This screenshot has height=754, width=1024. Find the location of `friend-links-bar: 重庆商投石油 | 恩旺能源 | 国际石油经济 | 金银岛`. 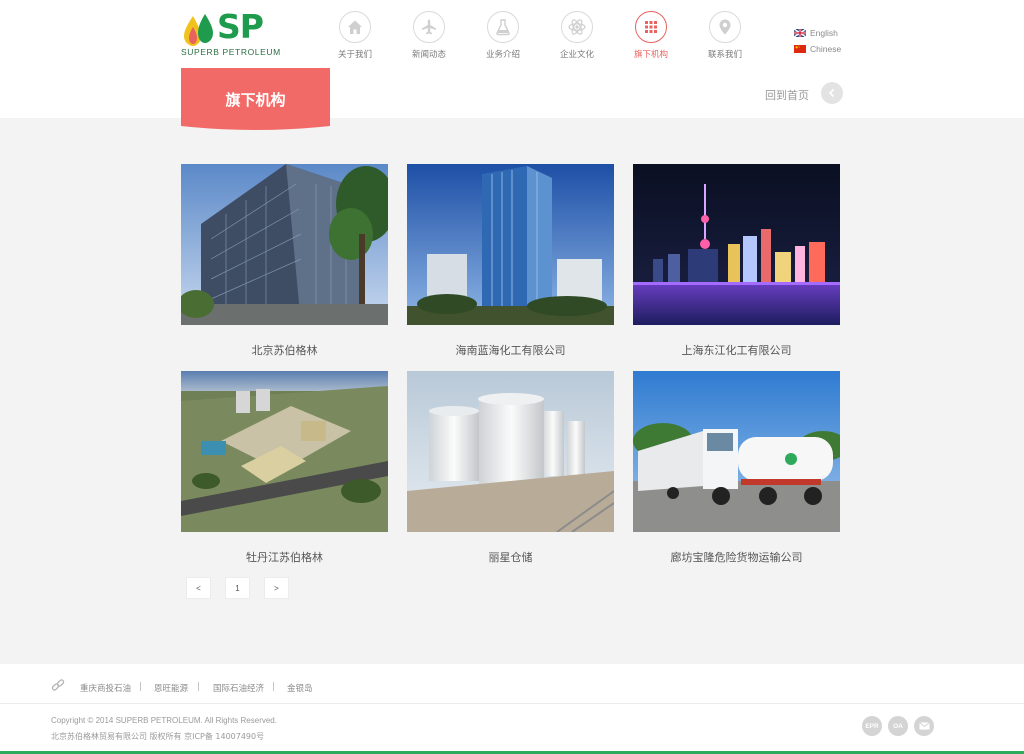

friend-links-bar: 重庆商投石油 | 恩旺能源 | 国际石油经济 | 金银岛 is located at coordinates (512, 684).